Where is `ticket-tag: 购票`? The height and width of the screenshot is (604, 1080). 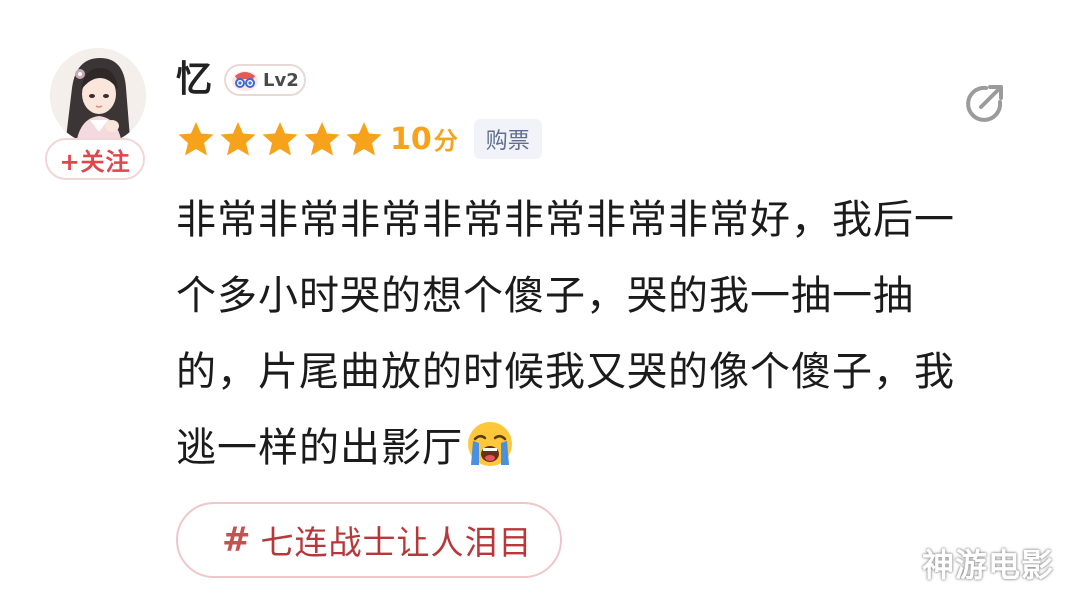 ticket-tag: 购票 is located at coordinates (507, 139).